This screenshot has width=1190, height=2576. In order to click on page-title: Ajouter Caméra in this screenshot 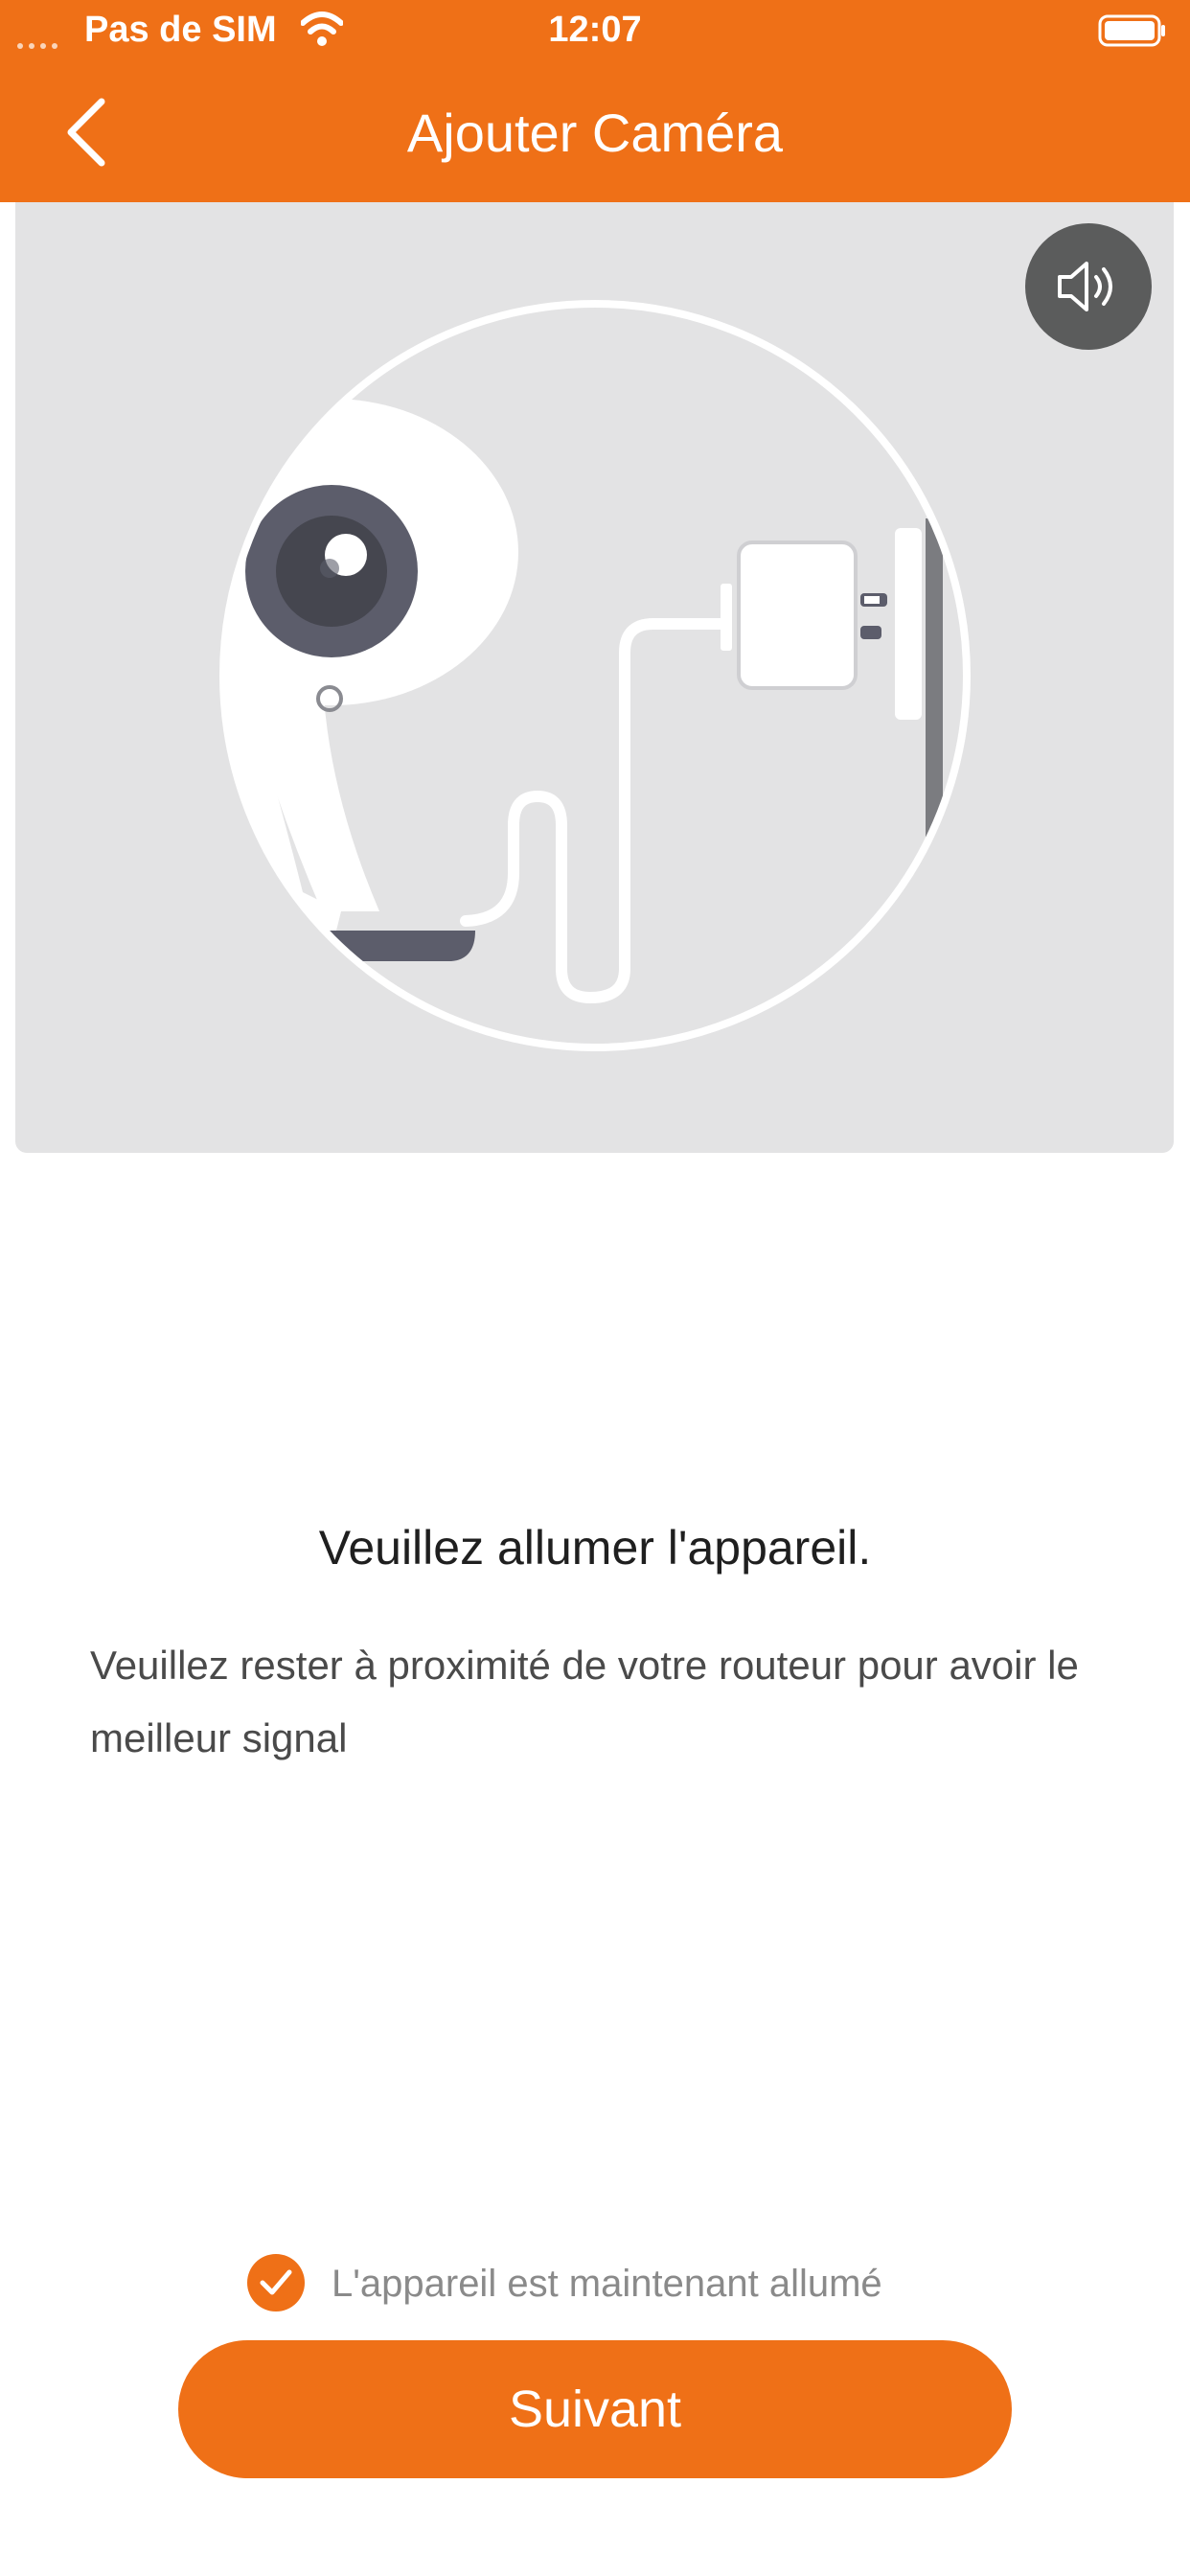, I will do `click(595, 133)`.